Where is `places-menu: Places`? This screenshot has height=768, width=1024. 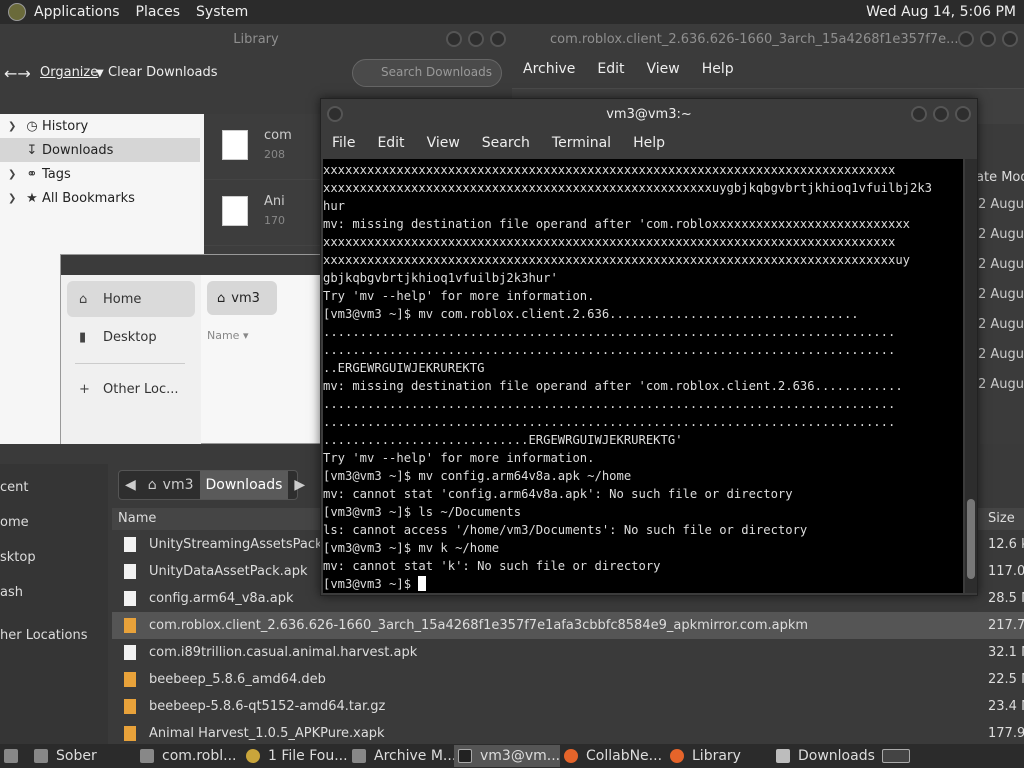 places-menu: Places is located at coordinates (158, 12).